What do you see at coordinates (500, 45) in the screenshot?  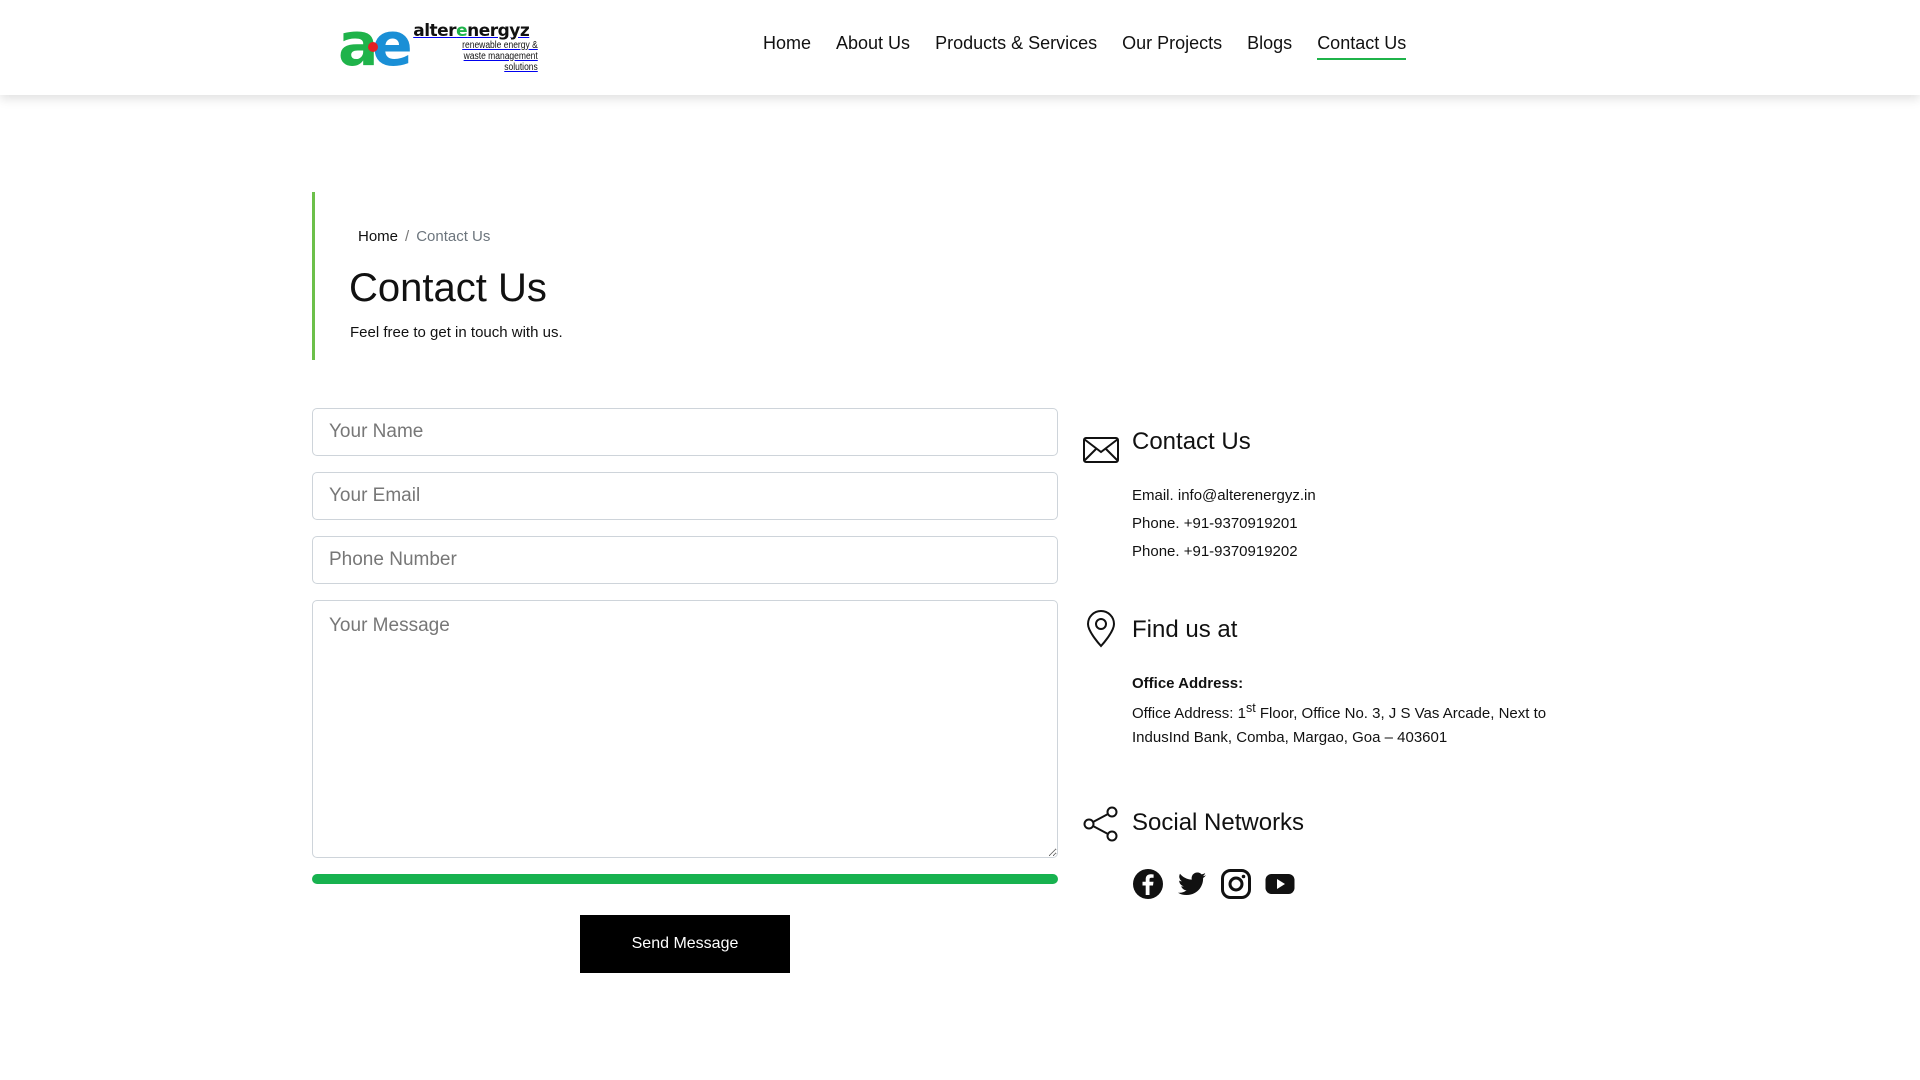 I see `logo-tagline-1: renewable energy &` at bounding box center [500, 45].